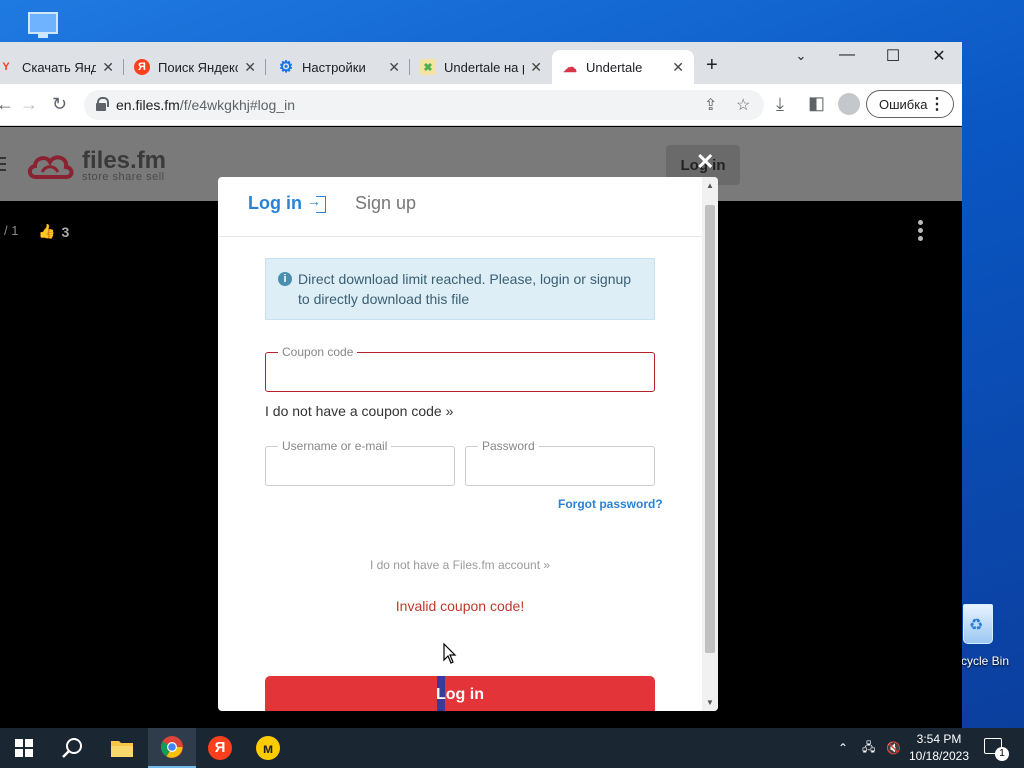  What do you see at coordinates (428, 67) in the screenshot?
I see `undertale-icon: ✖` at bounding box center [428, 67].